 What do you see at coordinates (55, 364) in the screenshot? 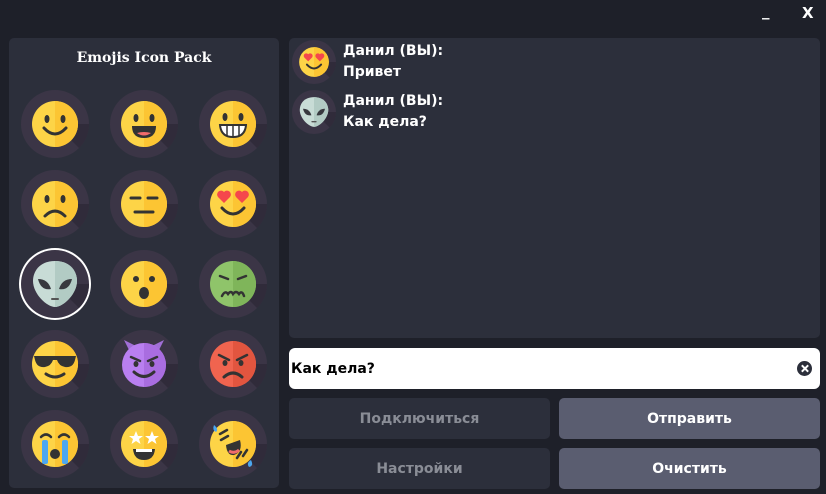
I see `sunglasses-emoji-icon` at bounding box center [55, 364].